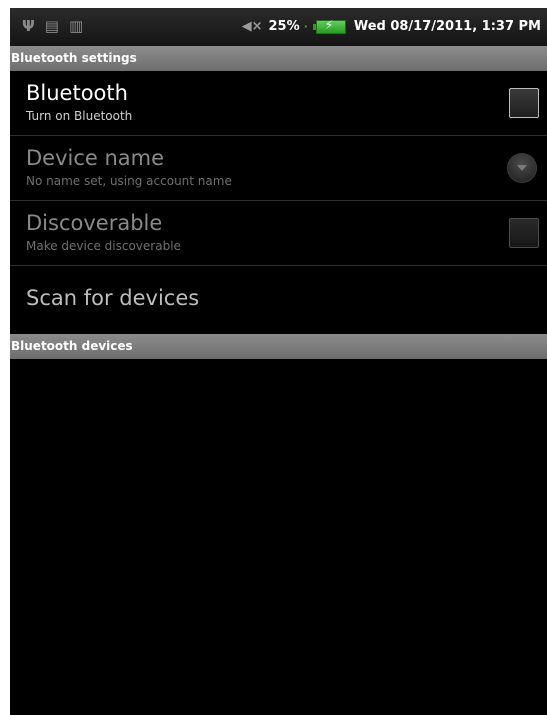 The width and height of the screenshot is (547, 715). I want to click on section-header-bluetooth-devices: Bluetooth devices, so click(278, 346).